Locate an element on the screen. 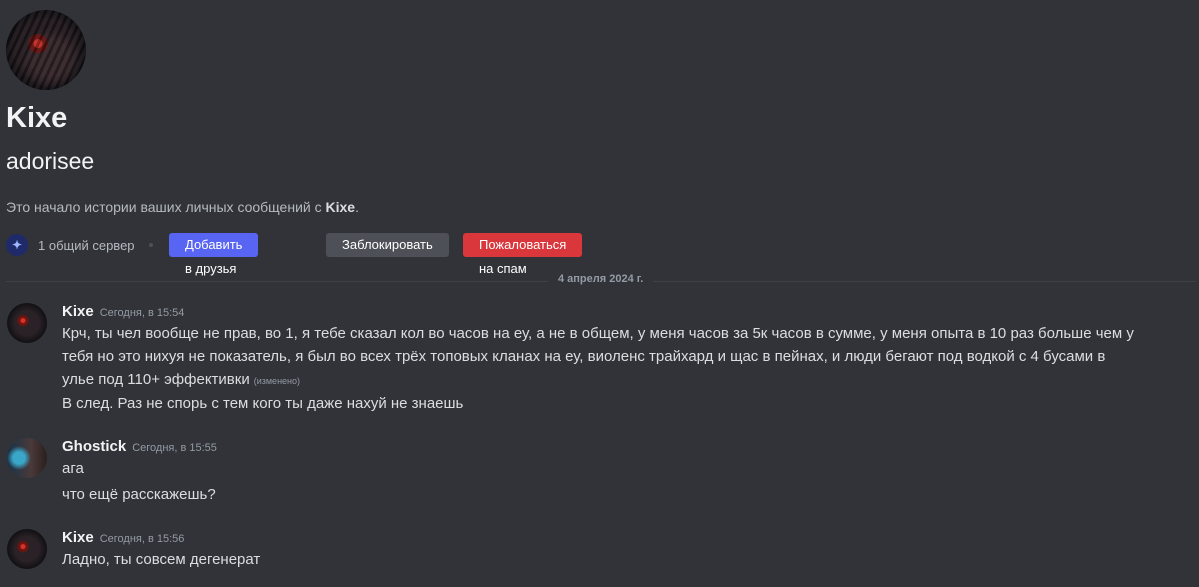 The width and height of the screenshot is (1199, 587). message-author: Kixe Сегодня, в 15:54 is located at coordinates (123, 311).